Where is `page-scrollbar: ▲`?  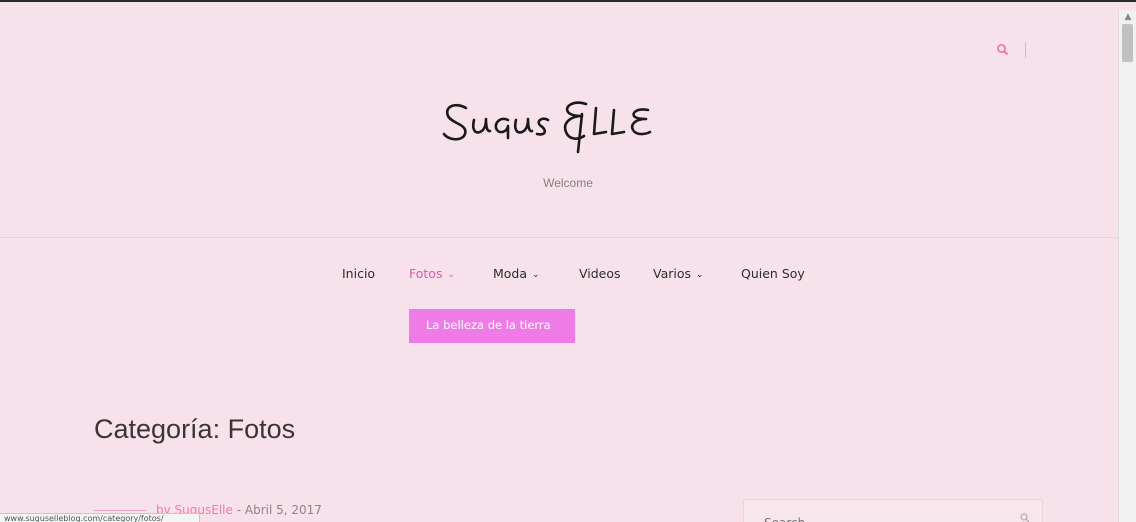
page-scrollbar: ▲ is located at coordinates (1127, 266).